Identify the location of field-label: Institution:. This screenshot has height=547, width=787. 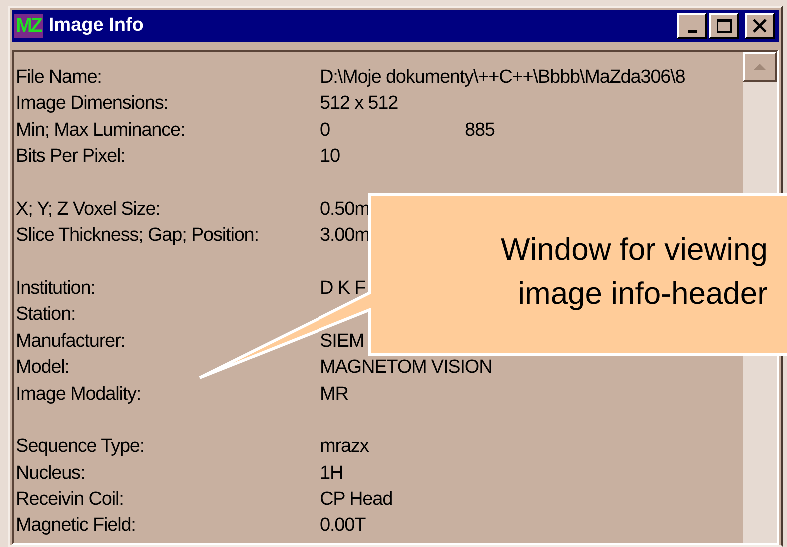
(56, 288).